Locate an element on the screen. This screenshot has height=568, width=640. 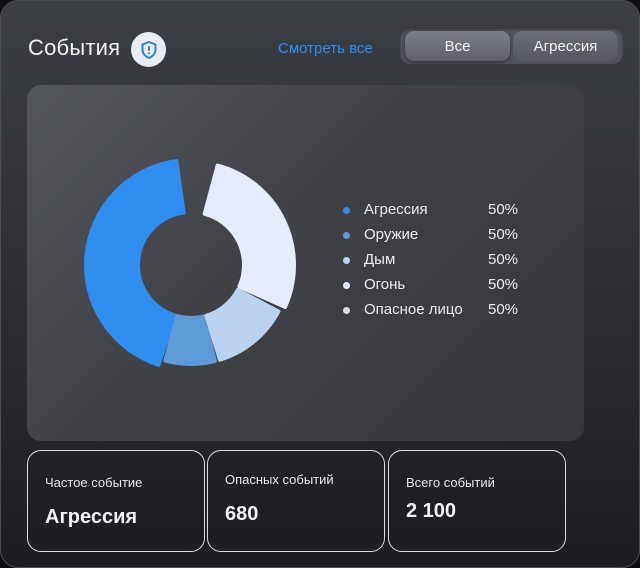
legend-item: Огонь 50% is located at coordinates (443, 288).